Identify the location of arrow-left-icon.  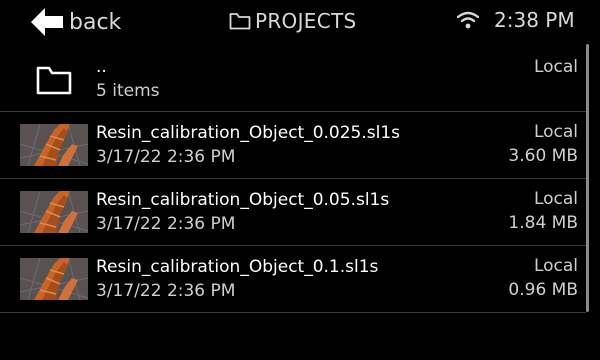
(47, 22).